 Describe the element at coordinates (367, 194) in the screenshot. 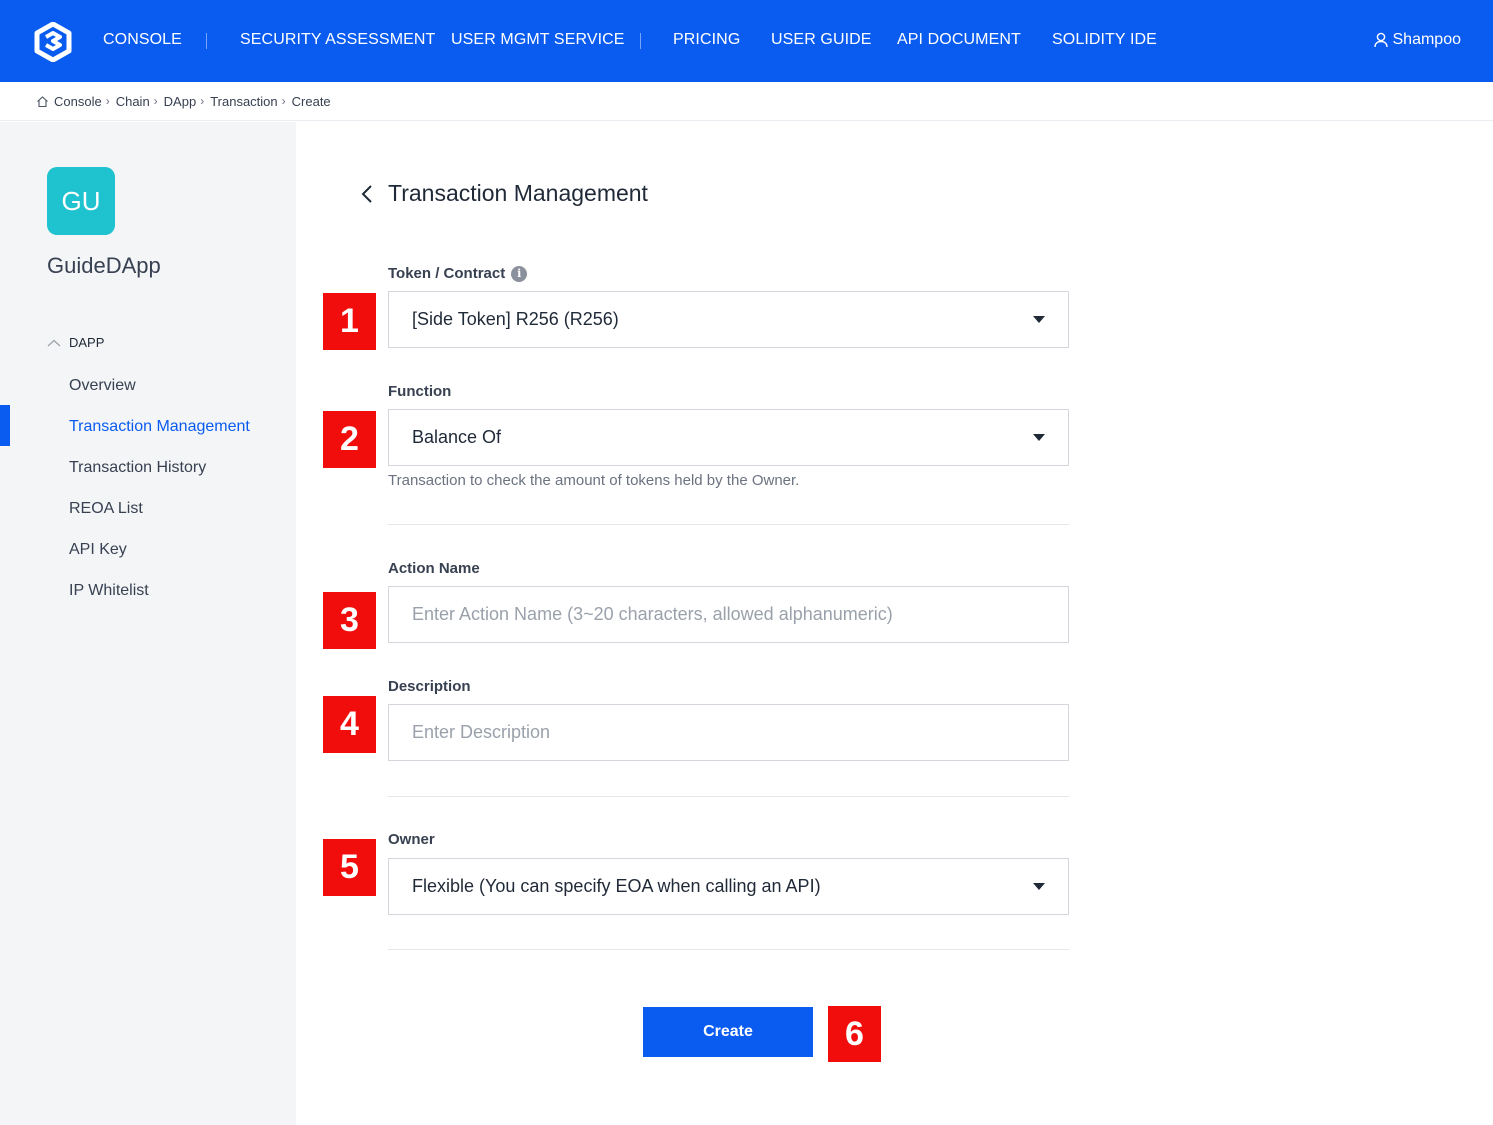

I see `back-arrow-icon` at that location.